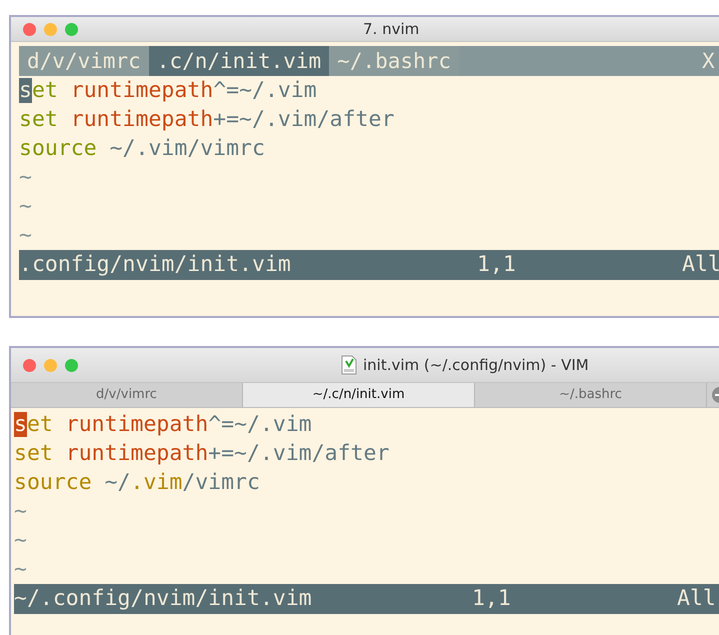  What do you see at coordinates (349, 365) in the screenshot?
I see `vim-file-icon` at bounding box center [349, 365].